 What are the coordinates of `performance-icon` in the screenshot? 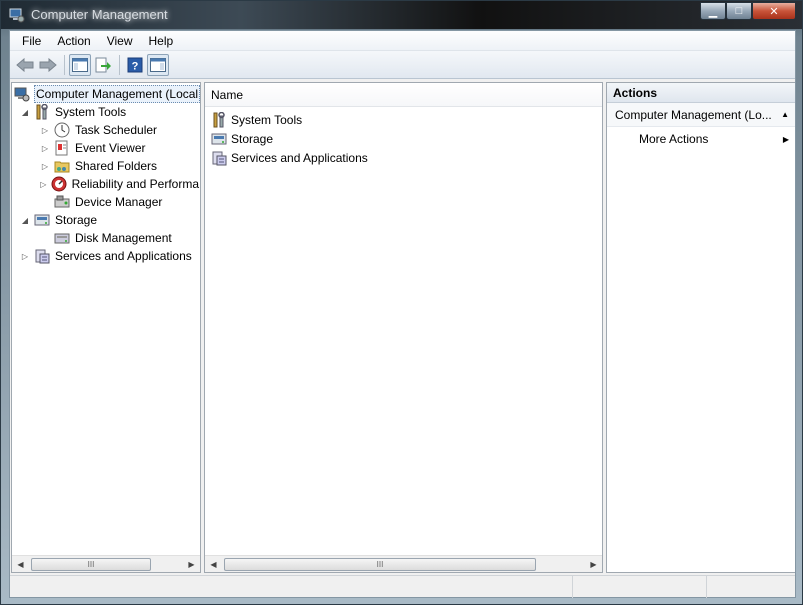 It's located at (59, 184).